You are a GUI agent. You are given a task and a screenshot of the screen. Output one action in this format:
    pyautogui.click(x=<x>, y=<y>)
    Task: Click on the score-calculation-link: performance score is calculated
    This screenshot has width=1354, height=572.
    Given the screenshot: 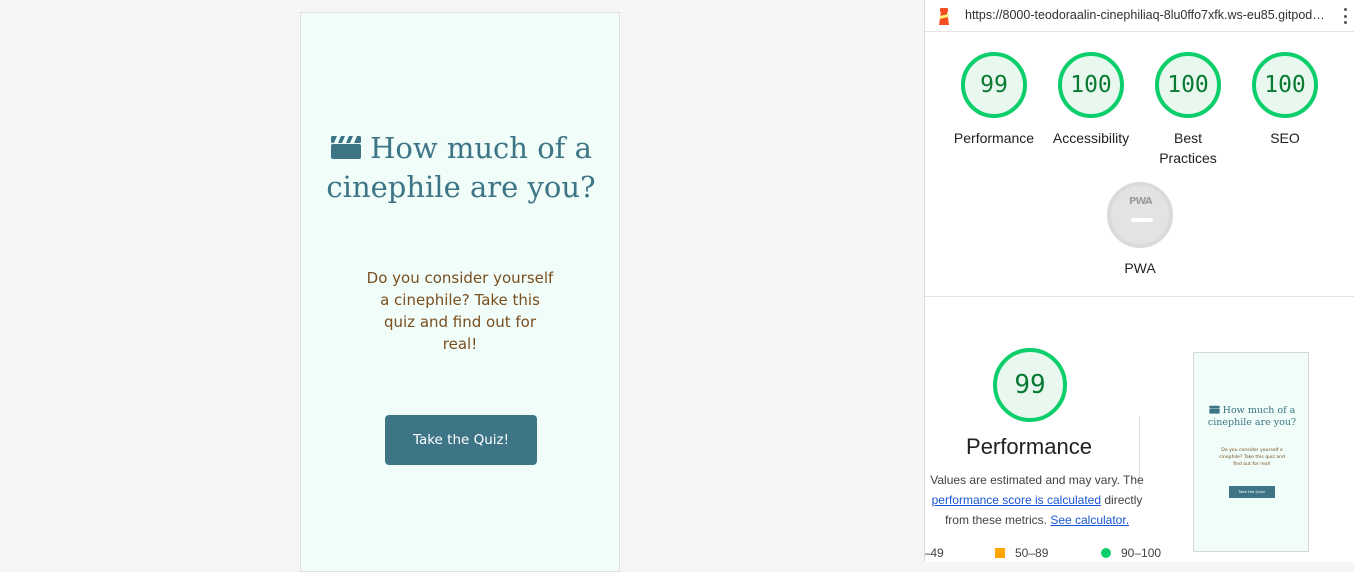 What is the action you would take?
    pyautogui.click(x=1016, y=500)
    